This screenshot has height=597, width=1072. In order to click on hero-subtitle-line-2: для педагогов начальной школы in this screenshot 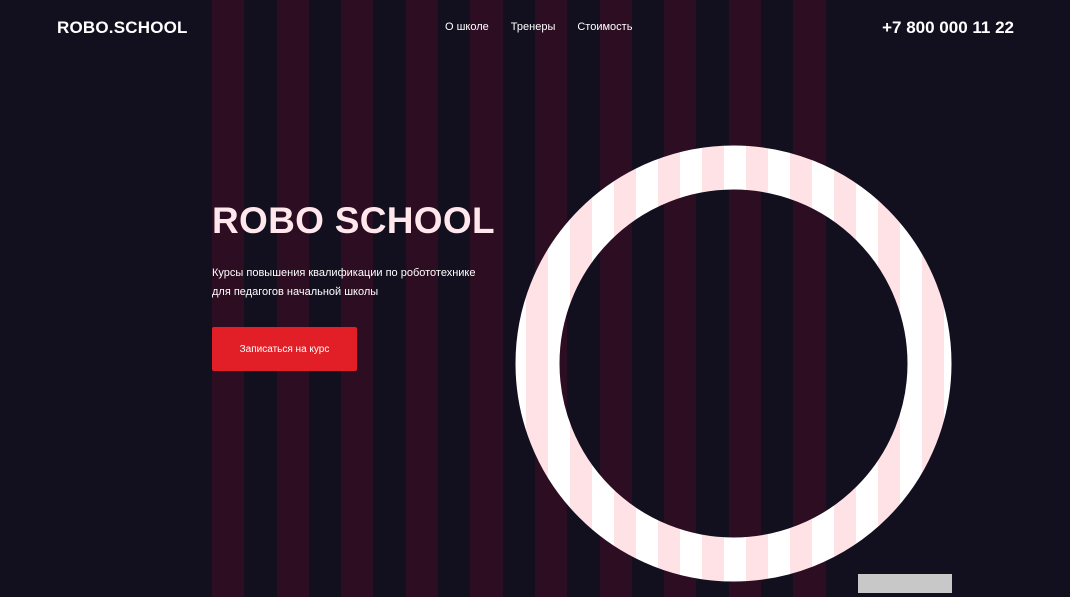, I will do `click(295, 292)`.